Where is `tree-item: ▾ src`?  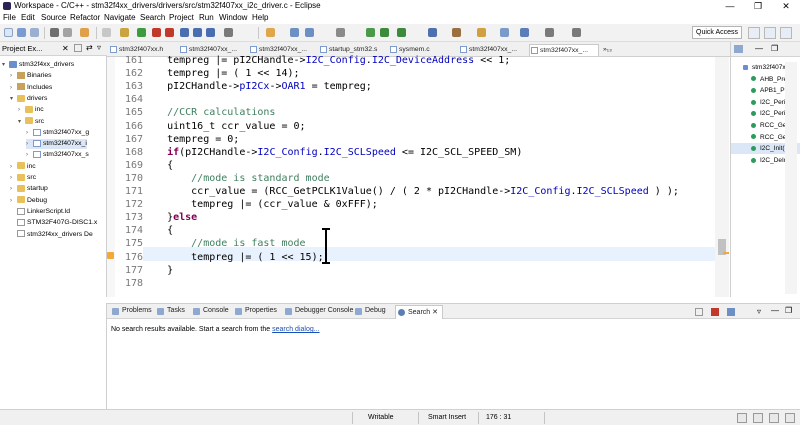 tree-item: ▾ src is located at coordinates (31, 122).